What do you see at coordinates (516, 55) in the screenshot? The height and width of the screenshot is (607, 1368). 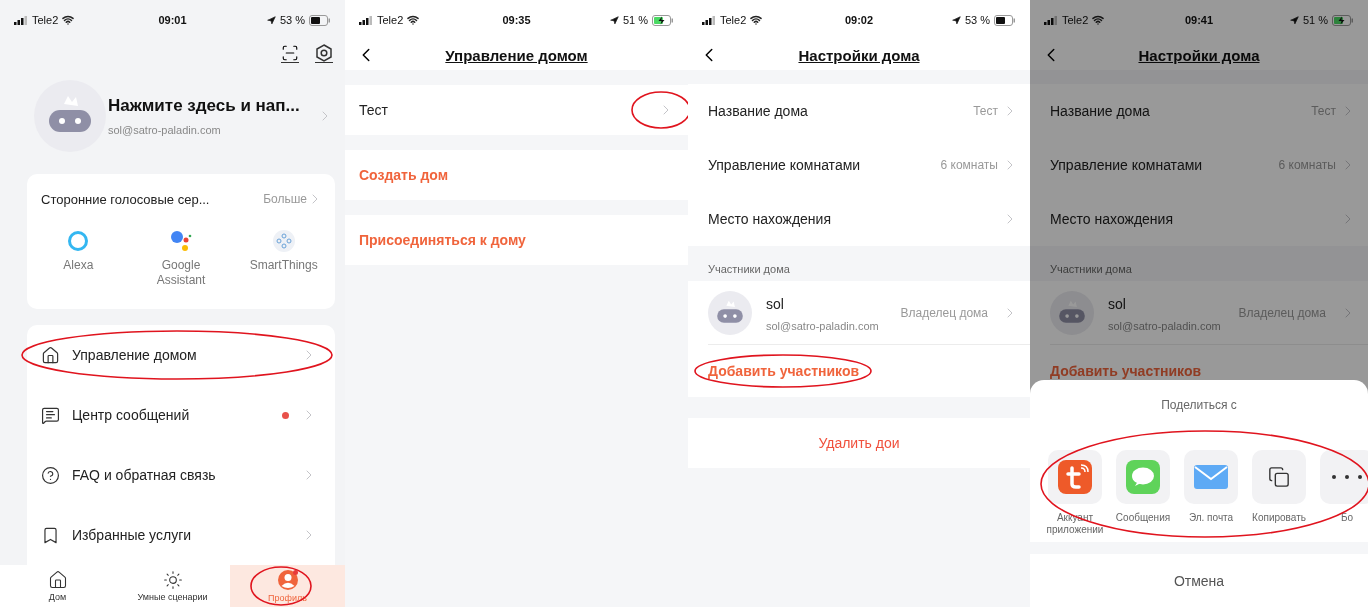 I see `screen-title: Управление домом` at bounding box center [516, 55].